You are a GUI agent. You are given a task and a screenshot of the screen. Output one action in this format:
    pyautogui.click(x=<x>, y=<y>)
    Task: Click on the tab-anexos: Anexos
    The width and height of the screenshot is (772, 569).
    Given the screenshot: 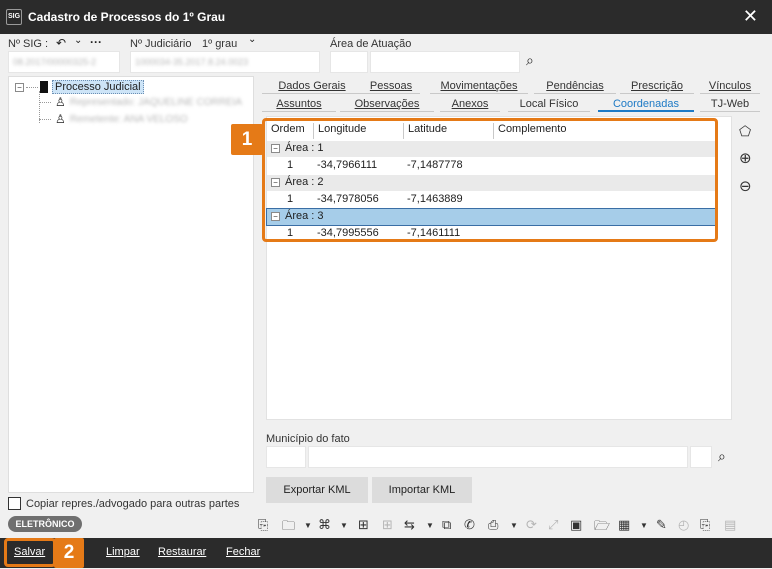 What is the action you would take?
    pyautogui.click(x=470, y=104)
    